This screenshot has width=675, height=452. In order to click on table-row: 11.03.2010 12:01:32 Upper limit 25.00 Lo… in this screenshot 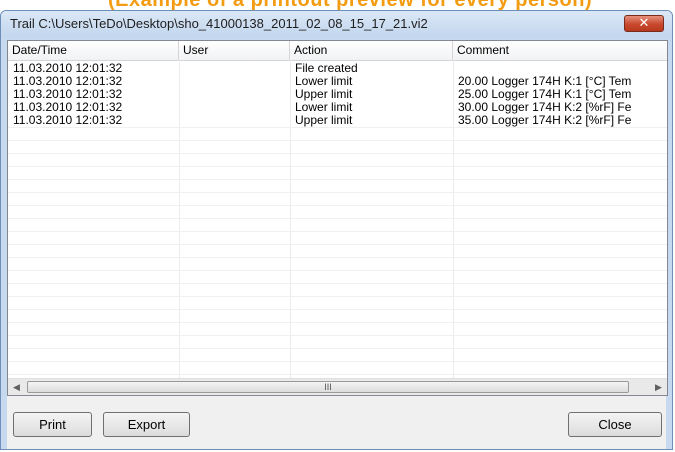, I will do `click(337, 94)`.